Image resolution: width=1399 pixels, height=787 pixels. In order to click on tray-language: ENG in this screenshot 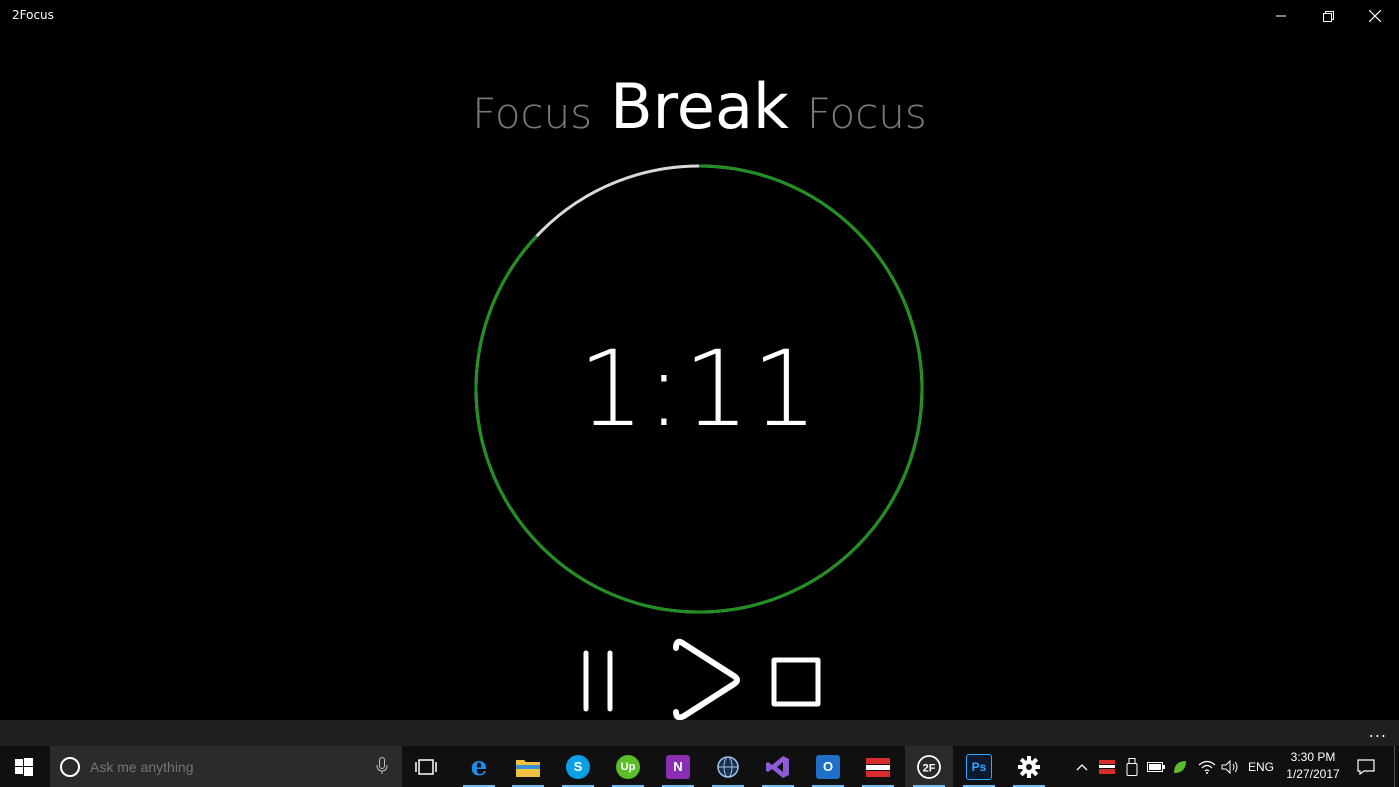, I will do `click(1261, 766)`.